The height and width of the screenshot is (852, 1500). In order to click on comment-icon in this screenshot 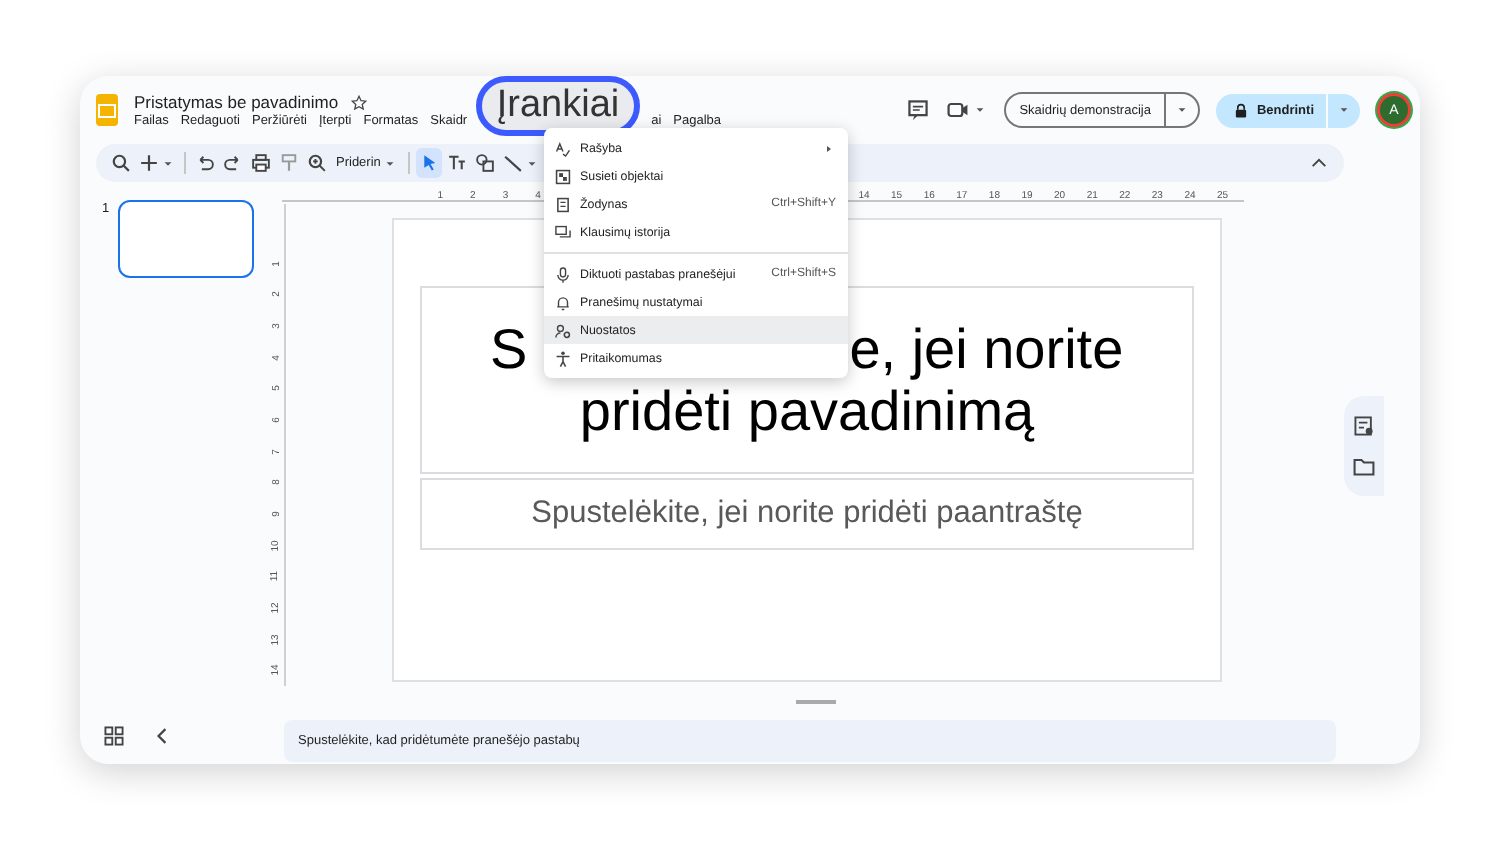, I will do `click(917, 110)`.